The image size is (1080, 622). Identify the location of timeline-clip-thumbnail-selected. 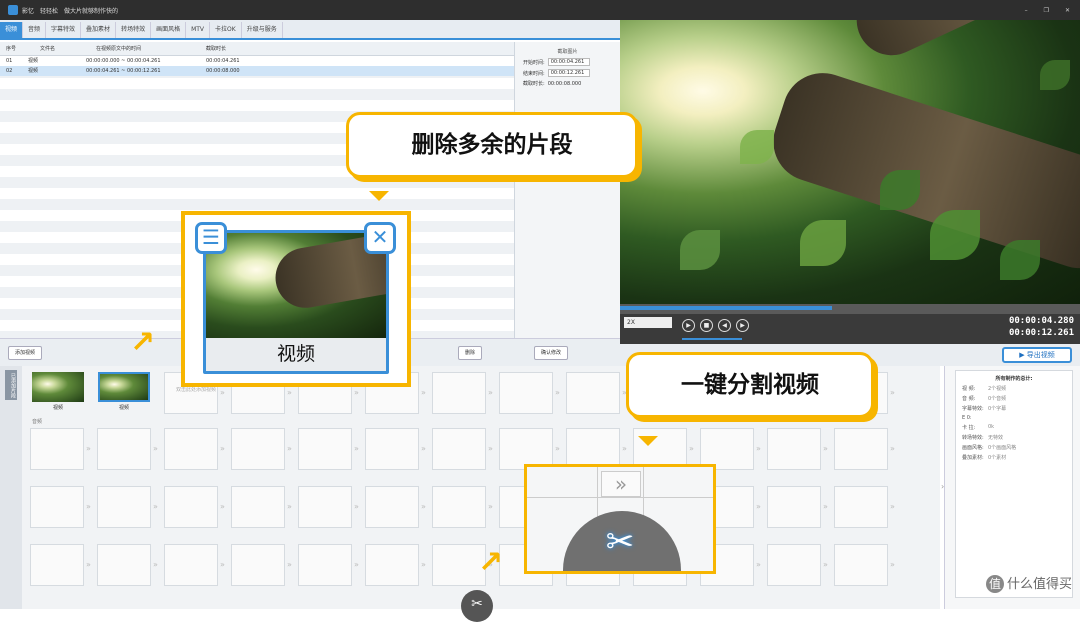
(124, 387).